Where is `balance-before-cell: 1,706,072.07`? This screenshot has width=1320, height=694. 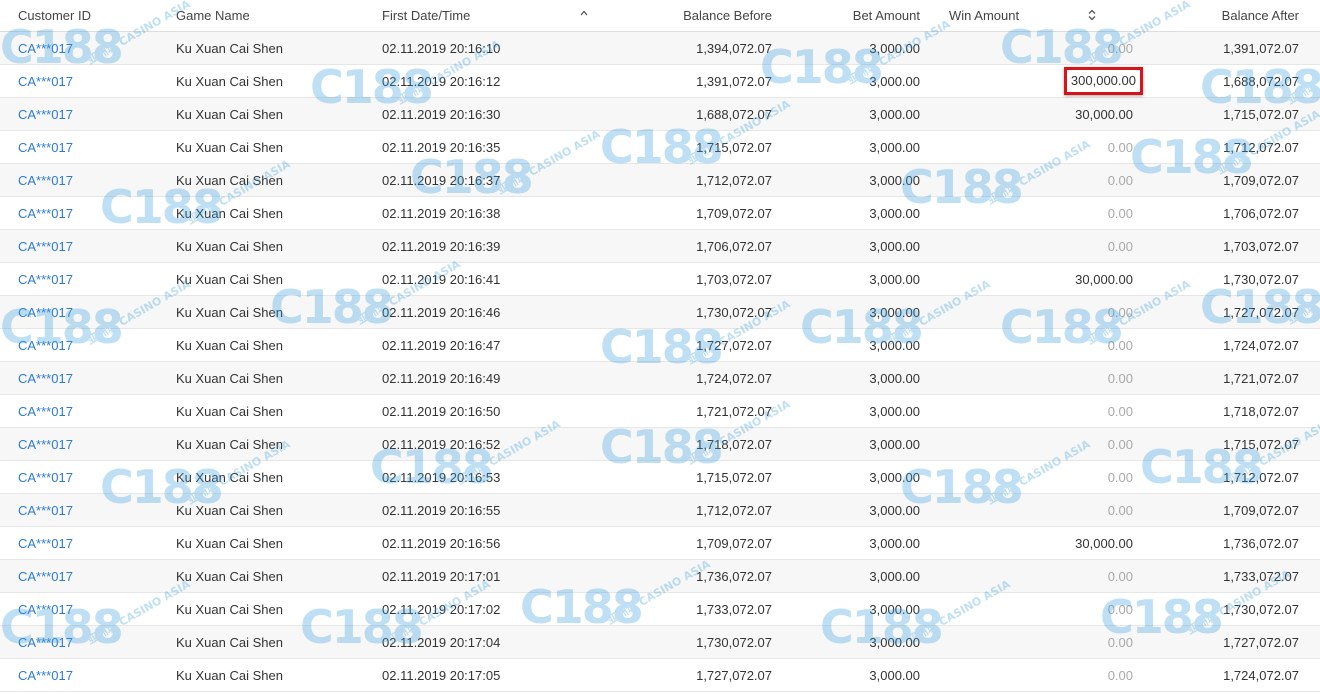
balance-before-cell: 1,706,072.07 is located at coordinates (682, 246).